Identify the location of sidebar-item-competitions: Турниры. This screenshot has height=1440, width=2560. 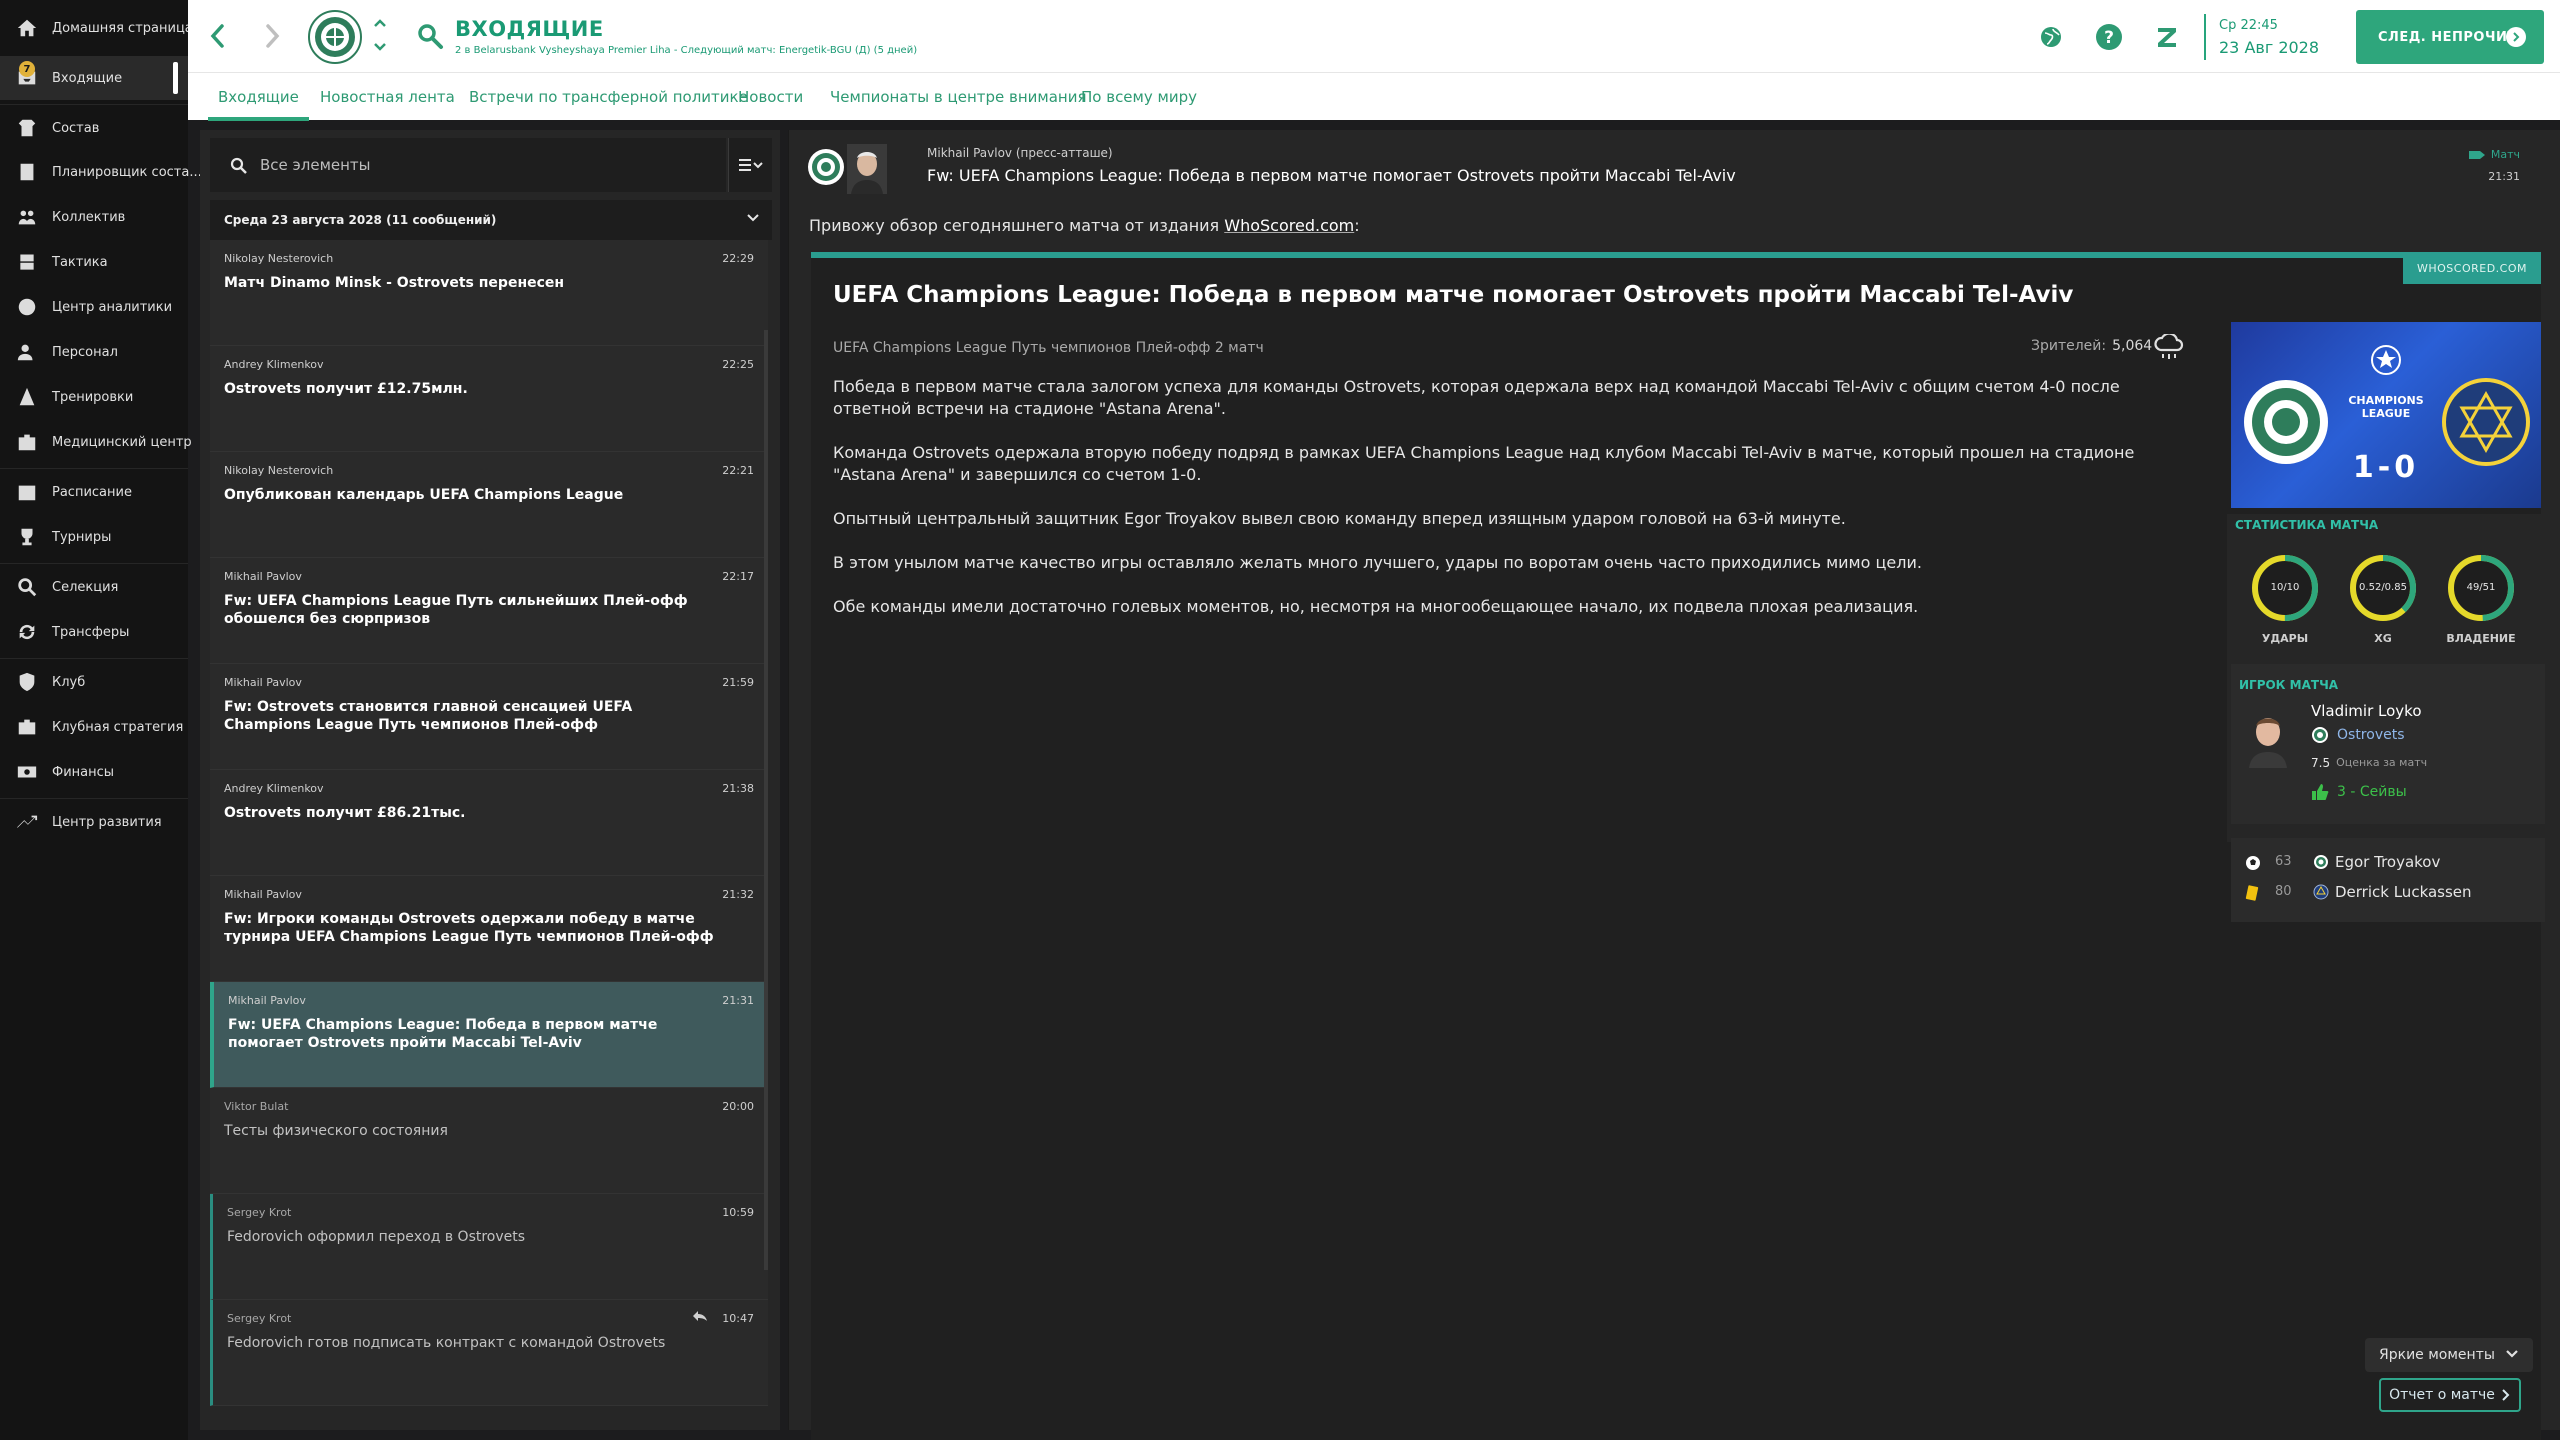
(94, 537).